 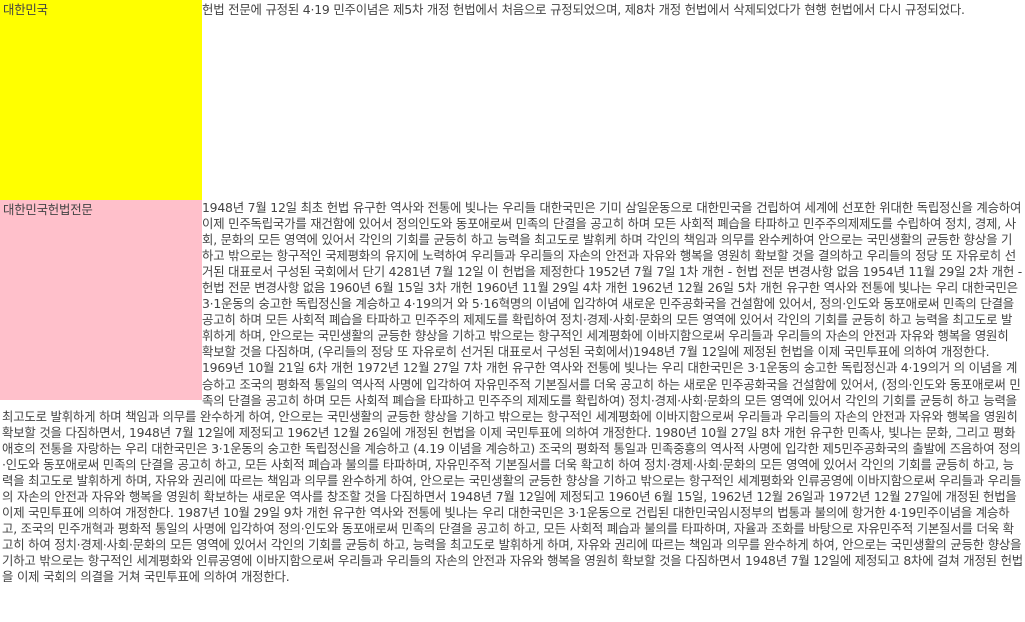 What do you see at coordinates (25, 9) in the screenshot?
I see `section-label-text: 대한민국` at bounding box center [25, 9].